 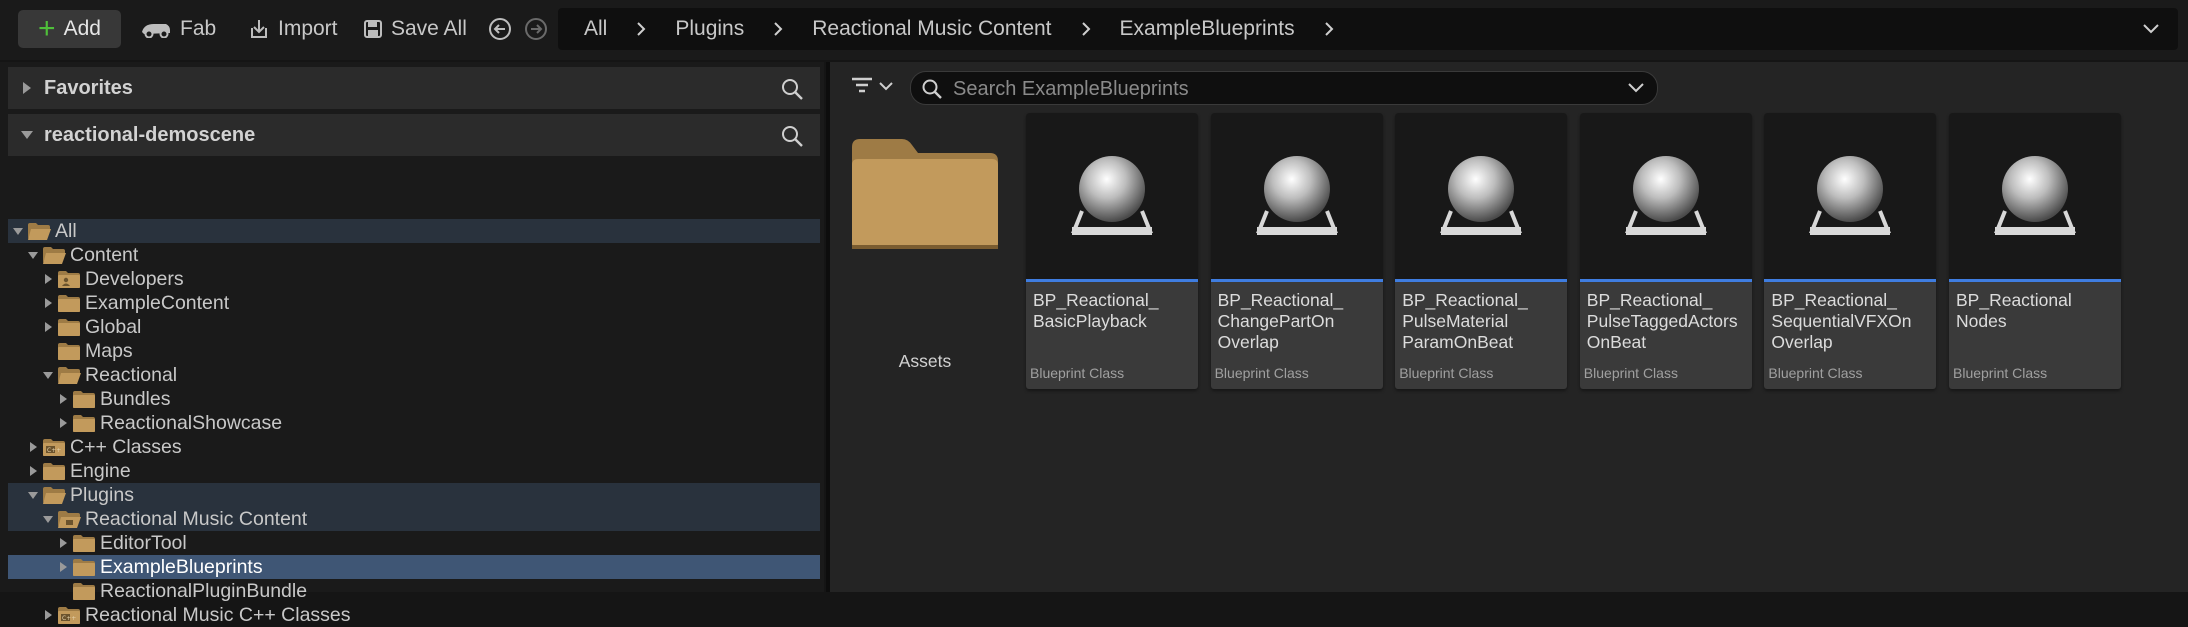 What do you see at coordinates (931, 29) in the screenshot?
I see `breadcrumb-item-reactional-music-content: Reactional Music Content` at bounding box center [931, 29].